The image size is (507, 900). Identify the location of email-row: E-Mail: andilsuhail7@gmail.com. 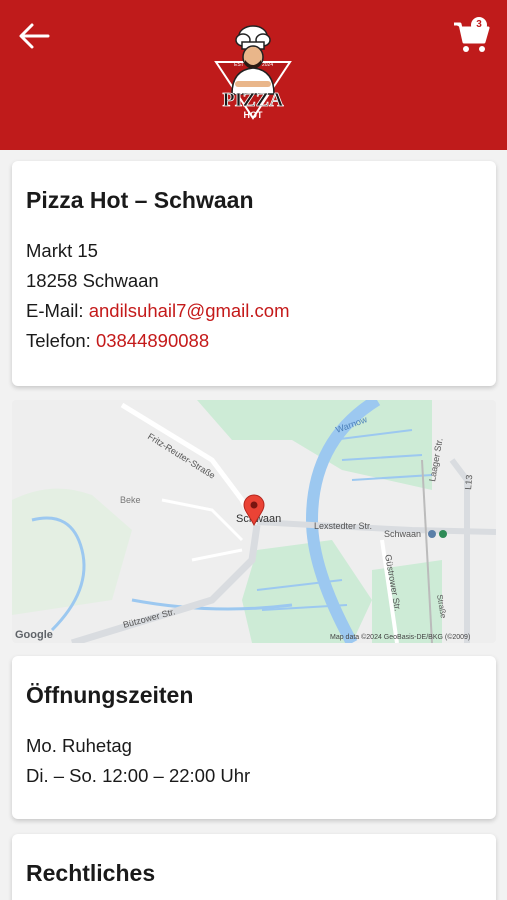
(254, 311).